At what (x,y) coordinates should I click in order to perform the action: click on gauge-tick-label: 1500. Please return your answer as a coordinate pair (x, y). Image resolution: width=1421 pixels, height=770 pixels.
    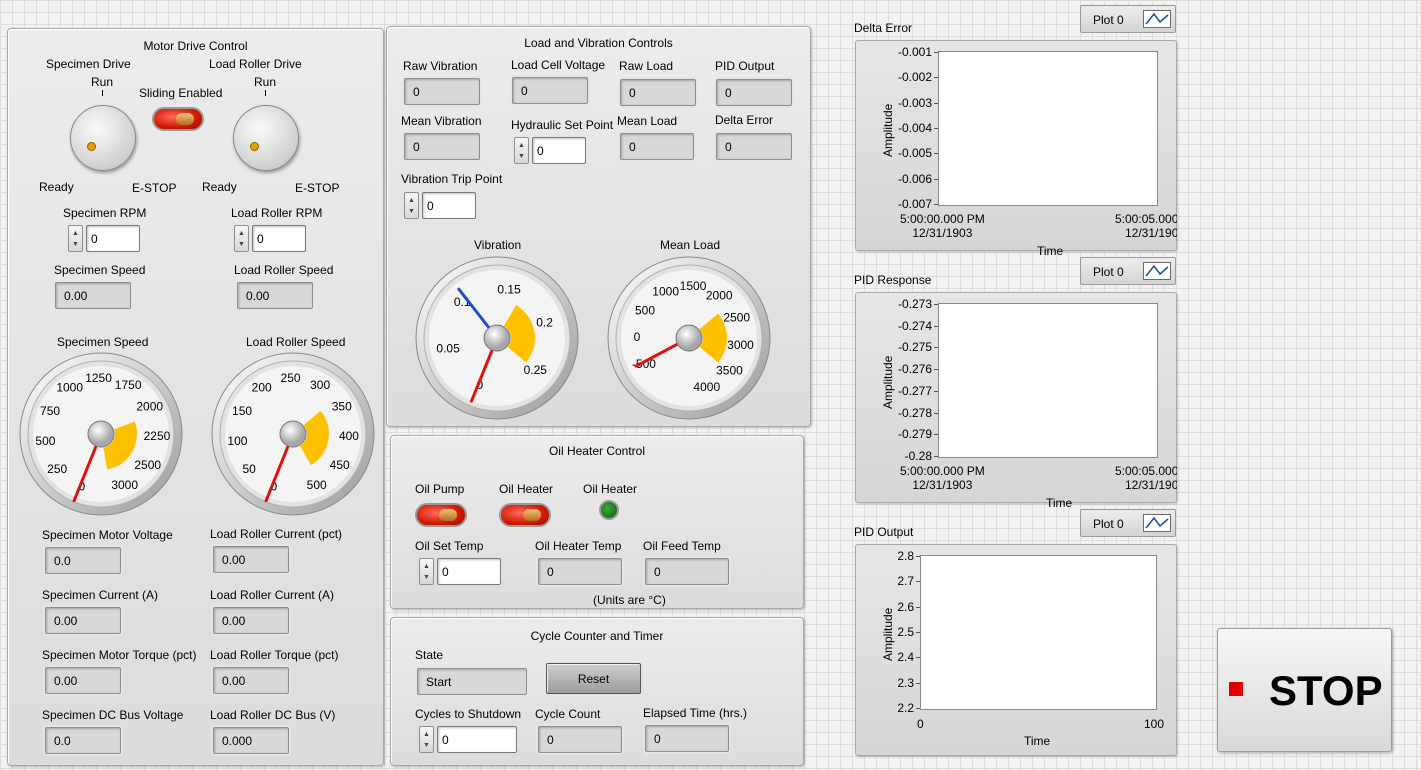
    Looking at the image, I should click on (693, 286).